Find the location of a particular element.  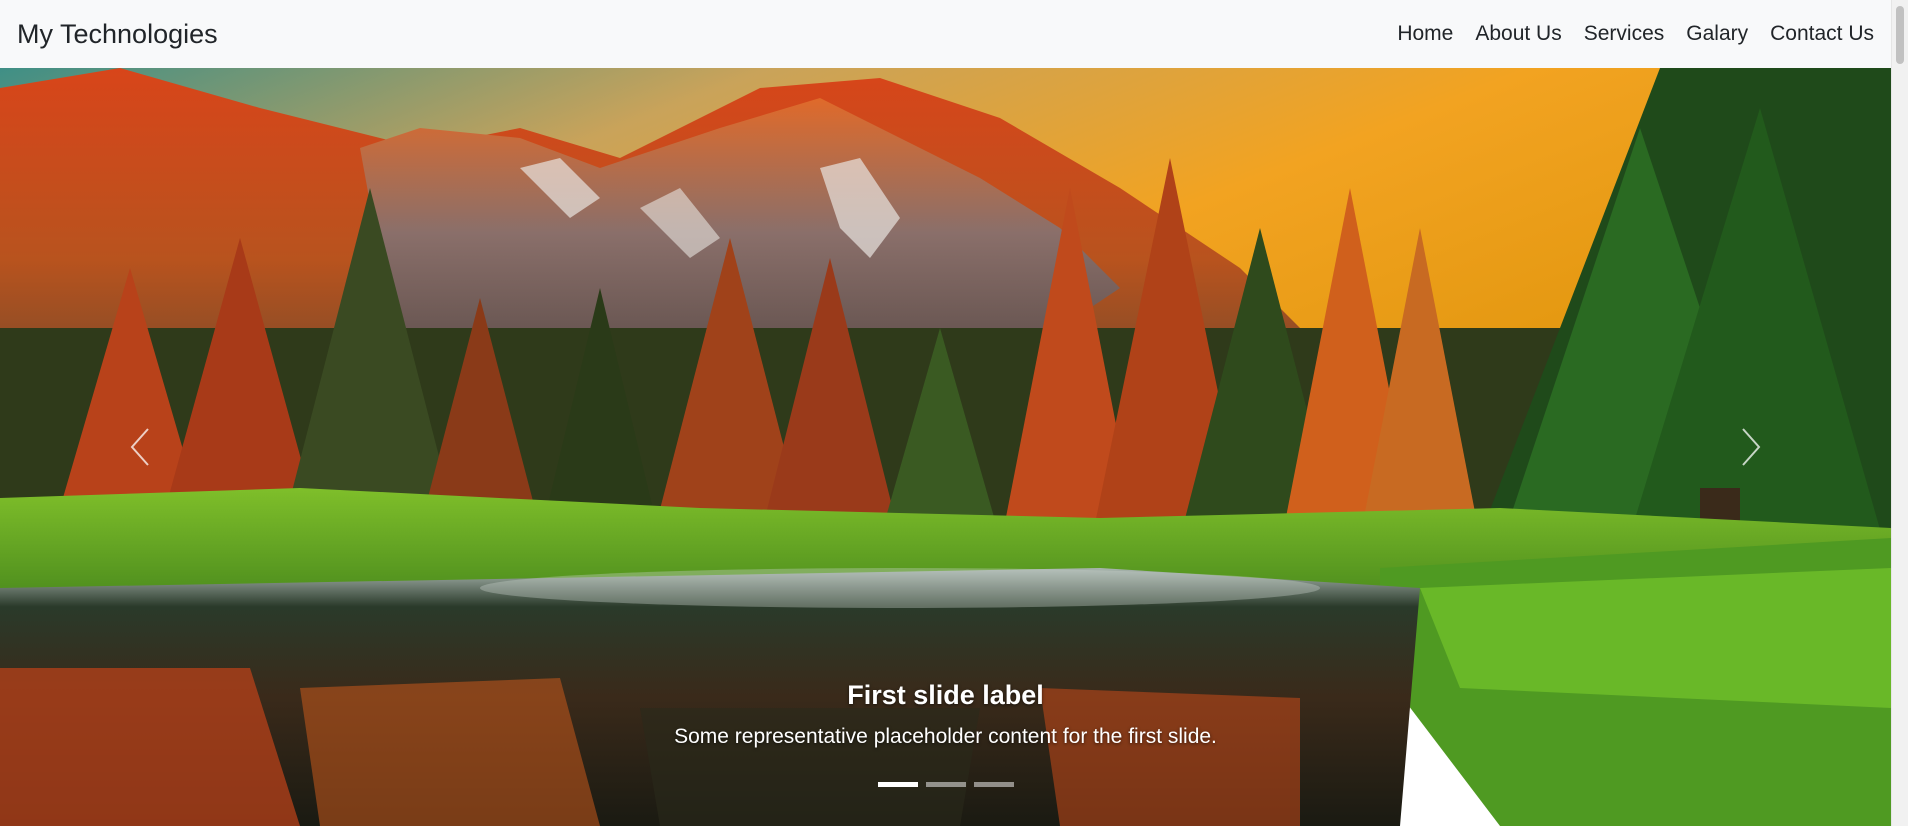

nav-links: Home About Us Services Galary Contact Us is located at coordinates (1635, 34).